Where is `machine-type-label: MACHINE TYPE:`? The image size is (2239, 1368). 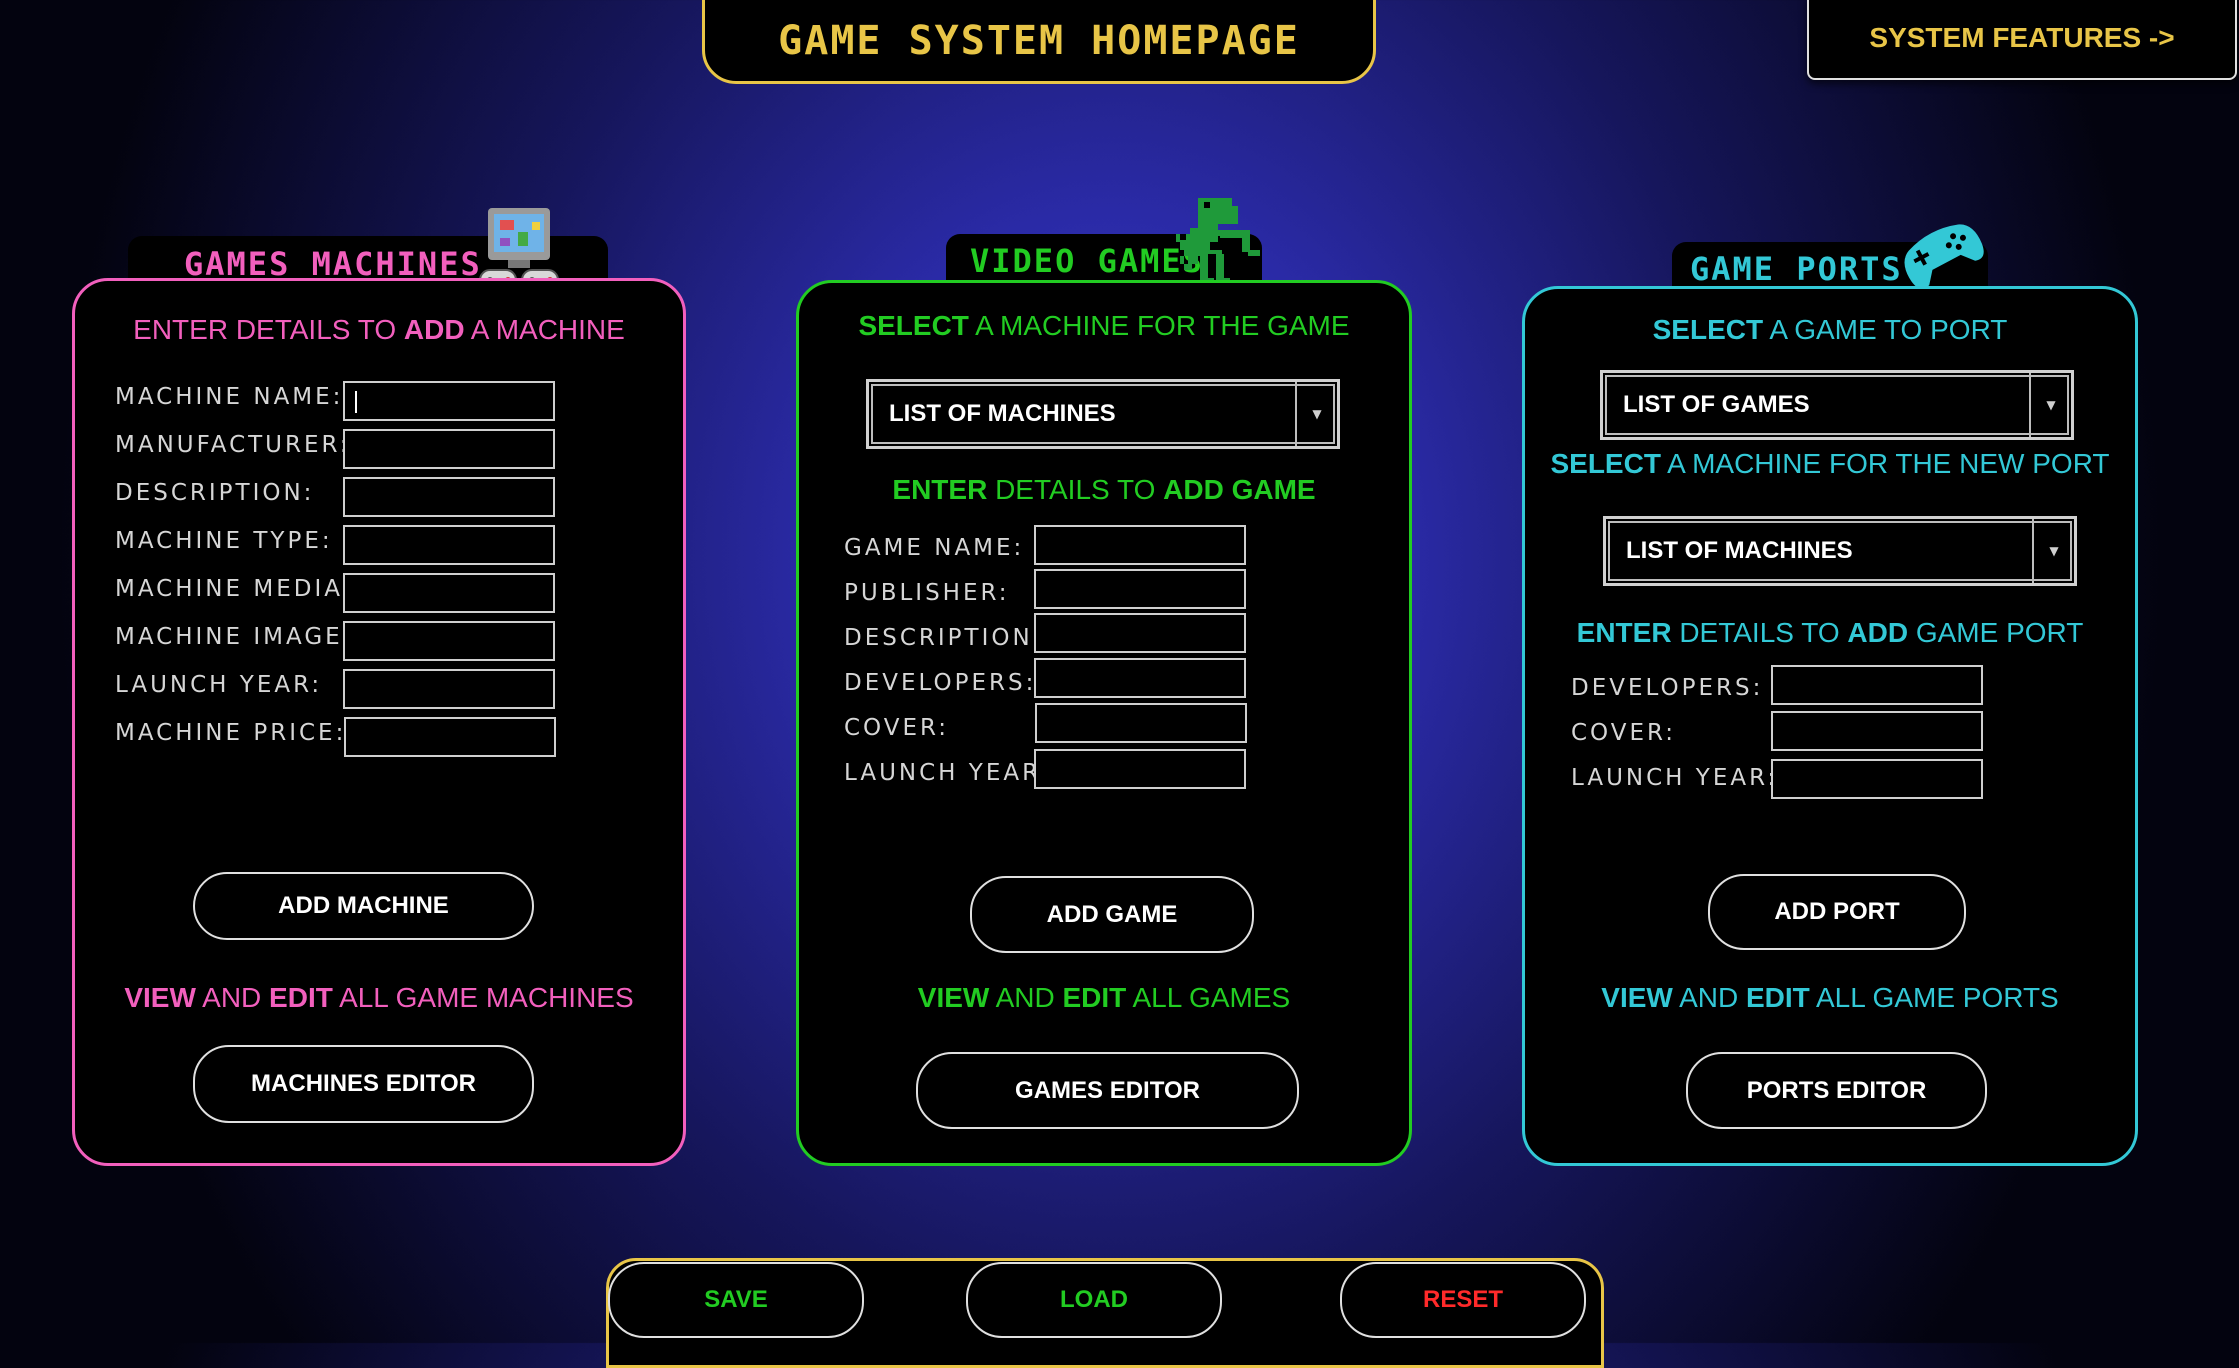 machine-type-label: MACHINE TYPE: is located at coordinates (224, 541).